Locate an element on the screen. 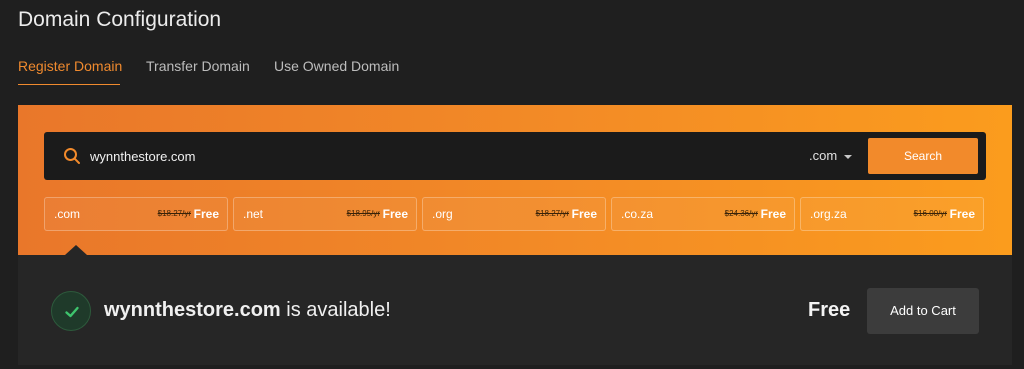  page-title: Domain Configuration is located at coordinates (120, 19).